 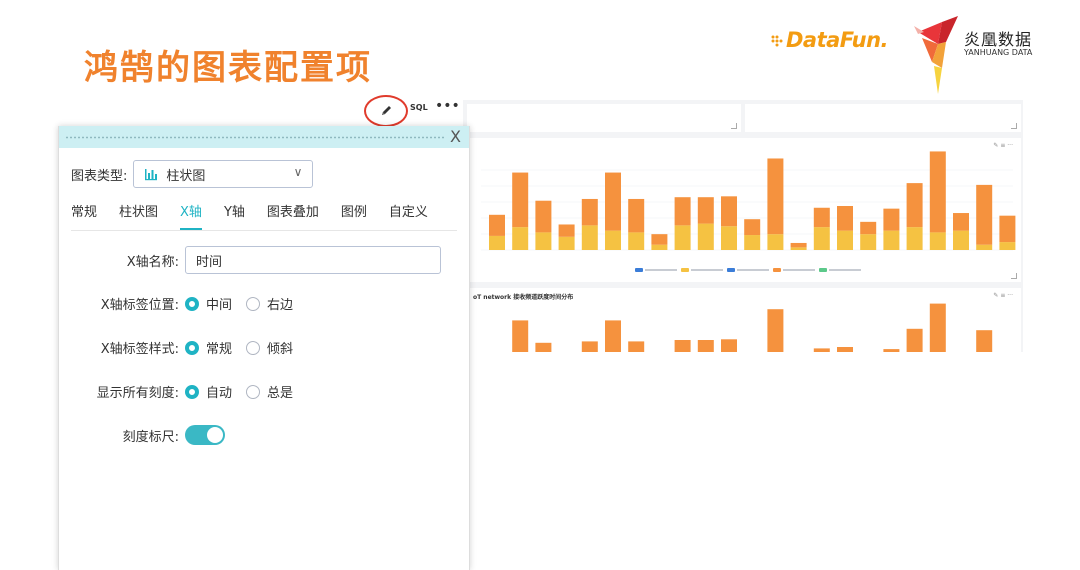 What do you see at coordinates (138, 215) in the screenshot?
I see `tab-bar-chart: 柱状图` at bounding box center [138, 215].